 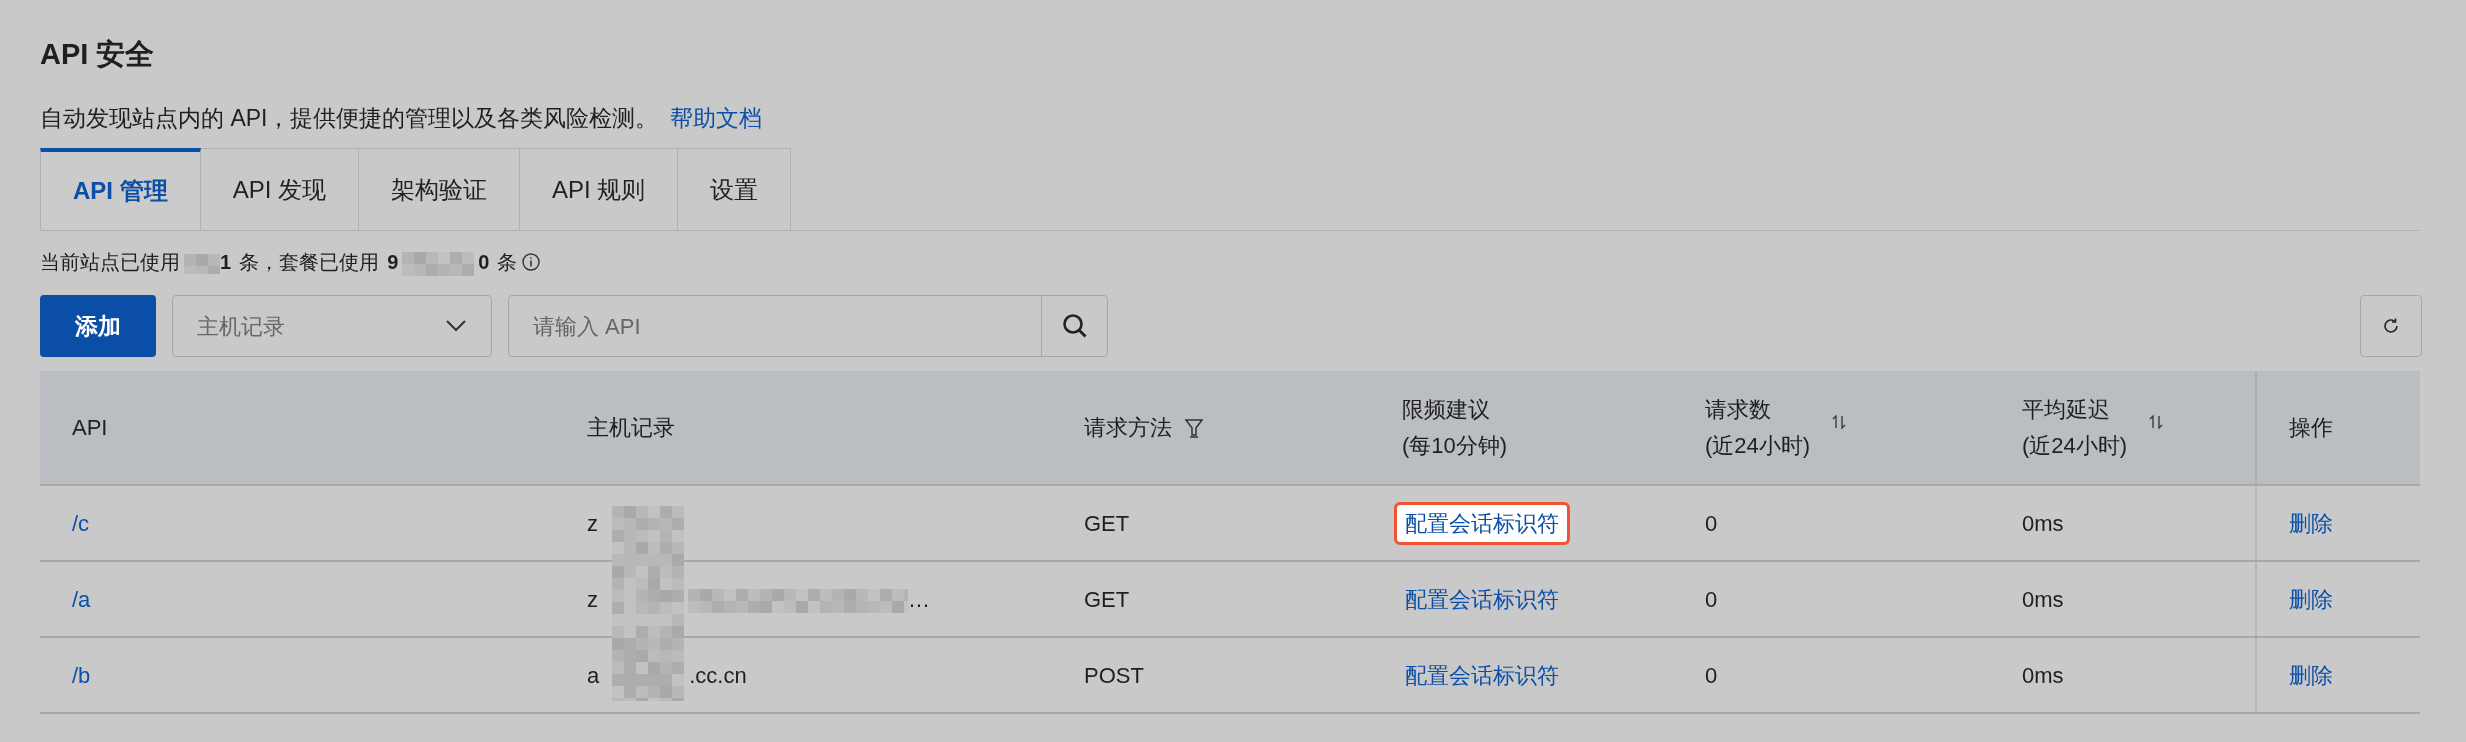 What do you see at coordinates (1194, 427) in the screenshot?
I see `filter-icon` at bounding box center [1194, 427].